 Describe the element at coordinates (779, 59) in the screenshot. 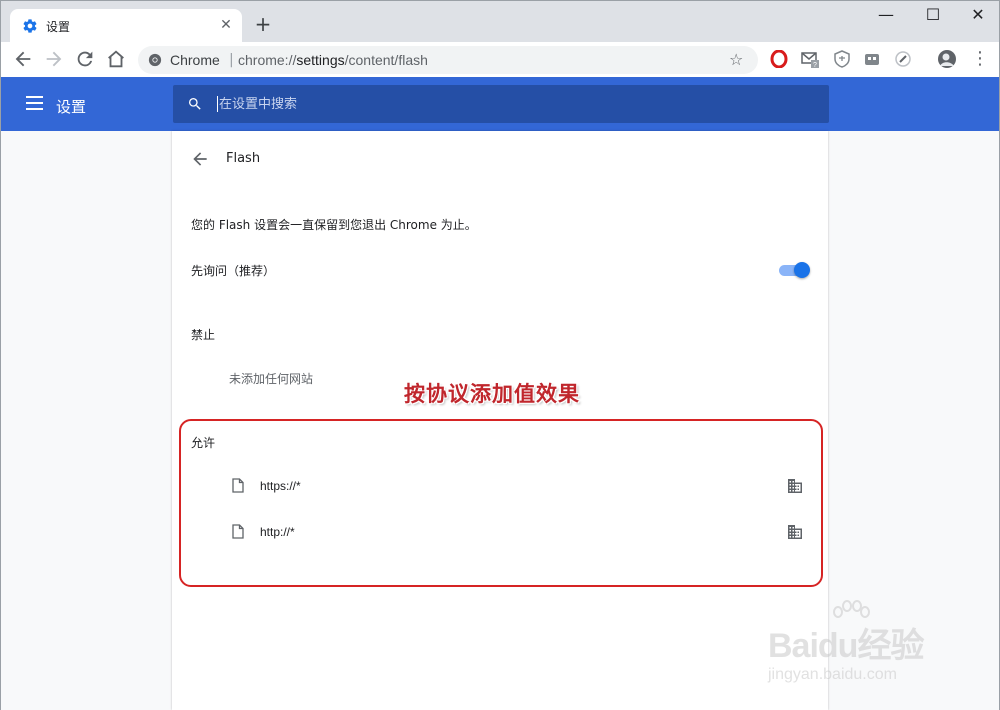

I see `opera-icon` at that location.